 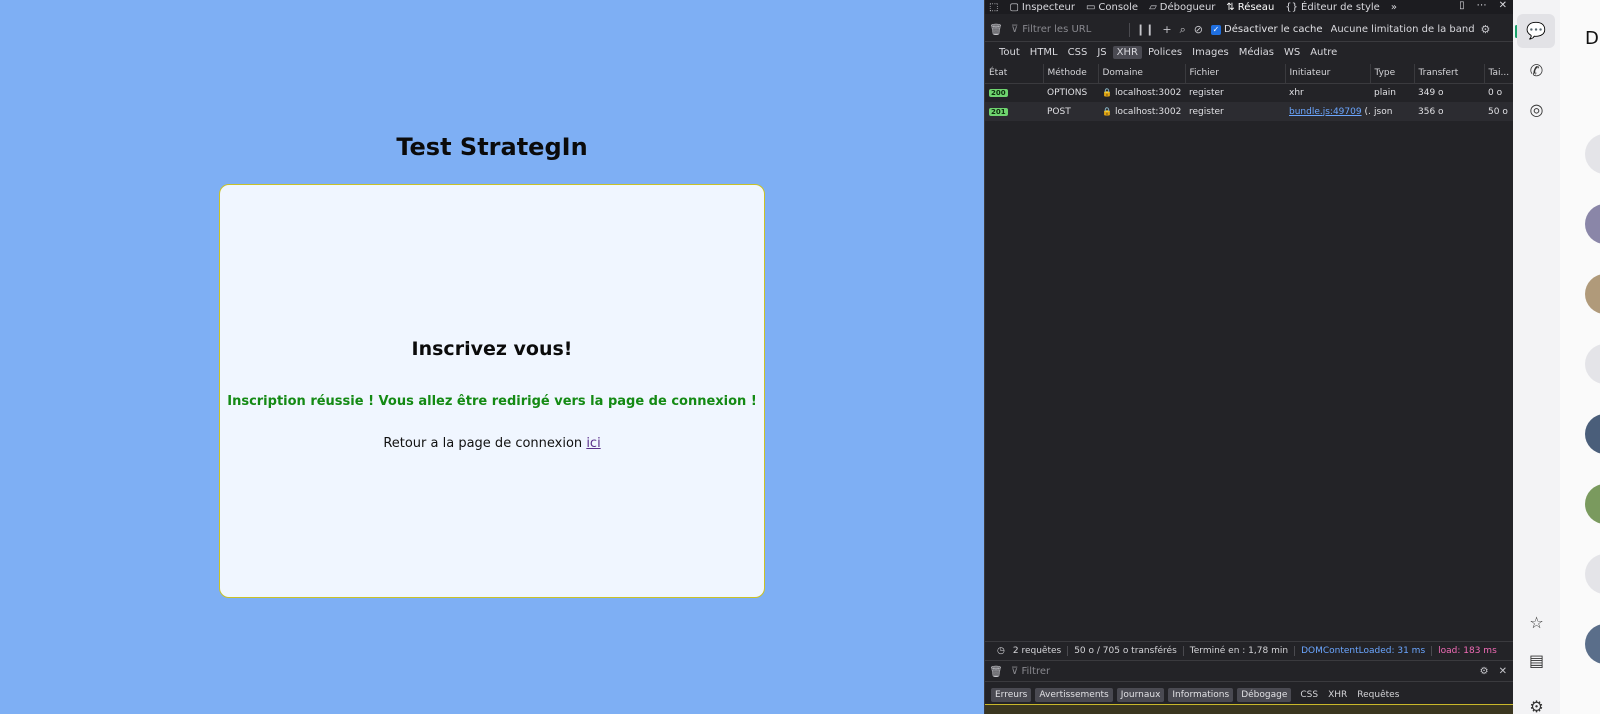 I want to click on console-settings-icon: ⚙, so click(x=1484, y=671).